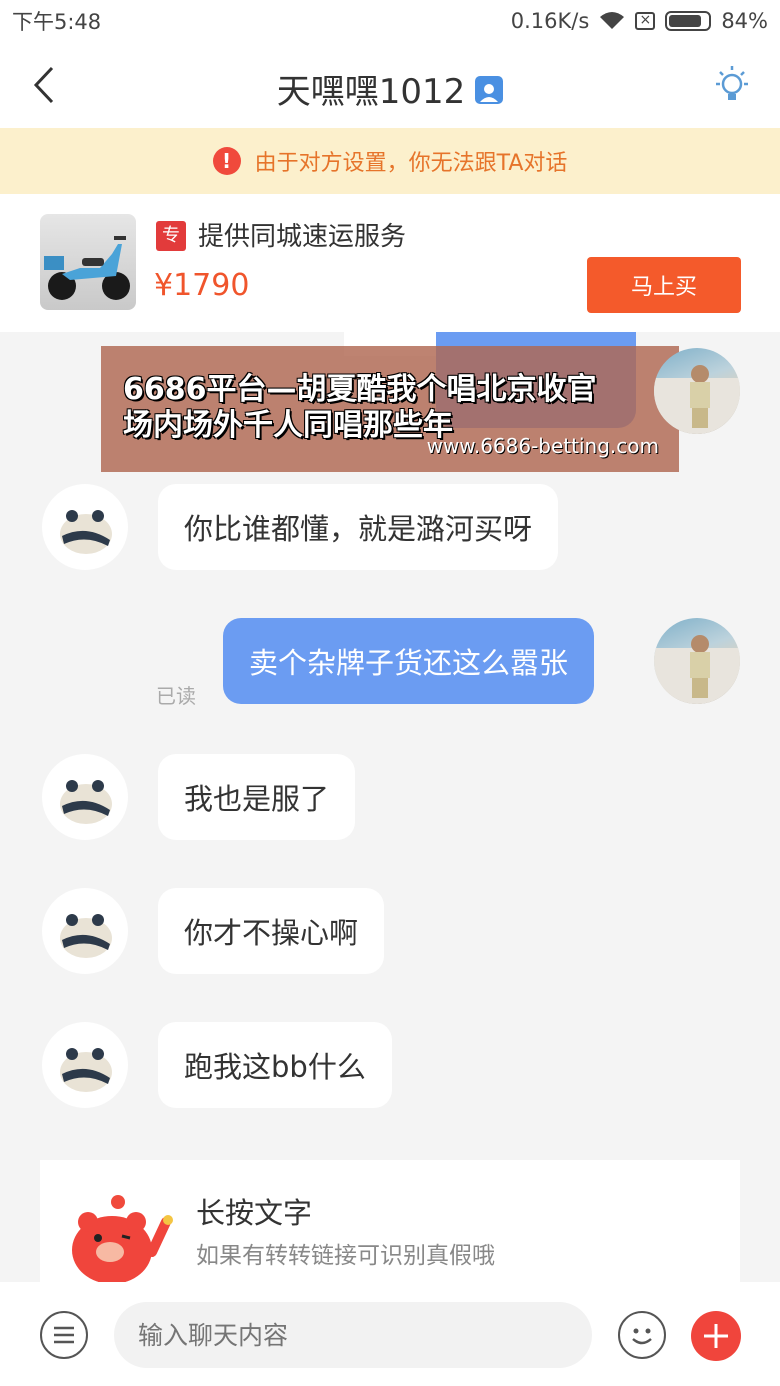 This screenshot has width=780, height=1386. Describe the element at coordinates (57, 22) in the screenshot. I see `status-time: 下午5:48` at that location.